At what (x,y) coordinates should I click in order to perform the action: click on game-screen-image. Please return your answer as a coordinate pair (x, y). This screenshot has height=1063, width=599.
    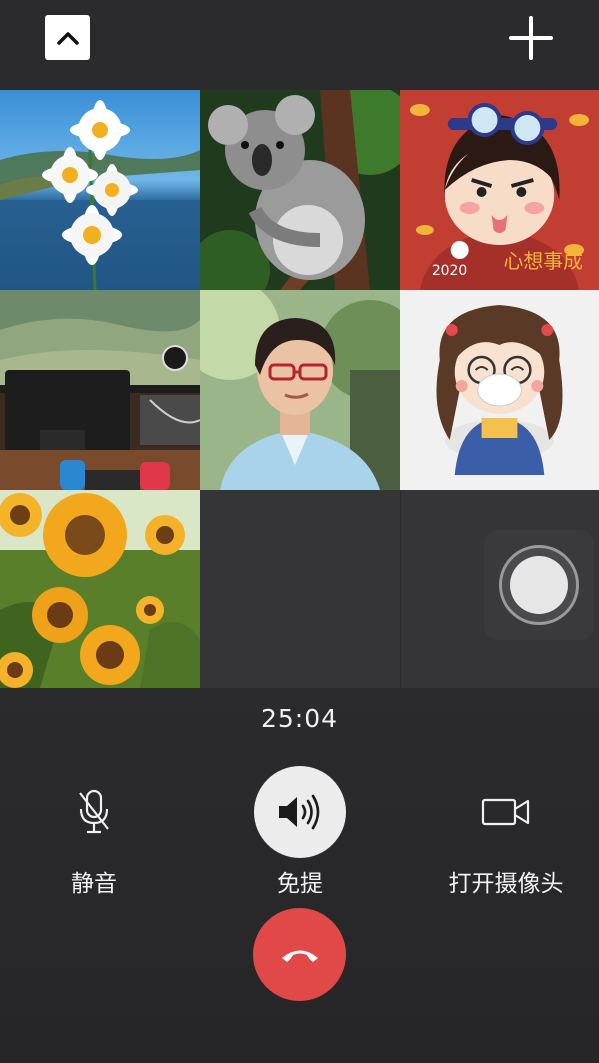
    Looking at the image, I should click on (100, 390).